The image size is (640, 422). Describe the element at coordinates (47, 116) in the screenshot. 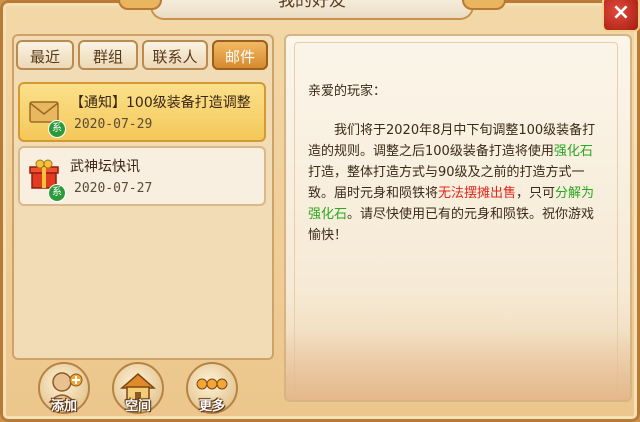

I see `envelope-icon: 系` at that location.